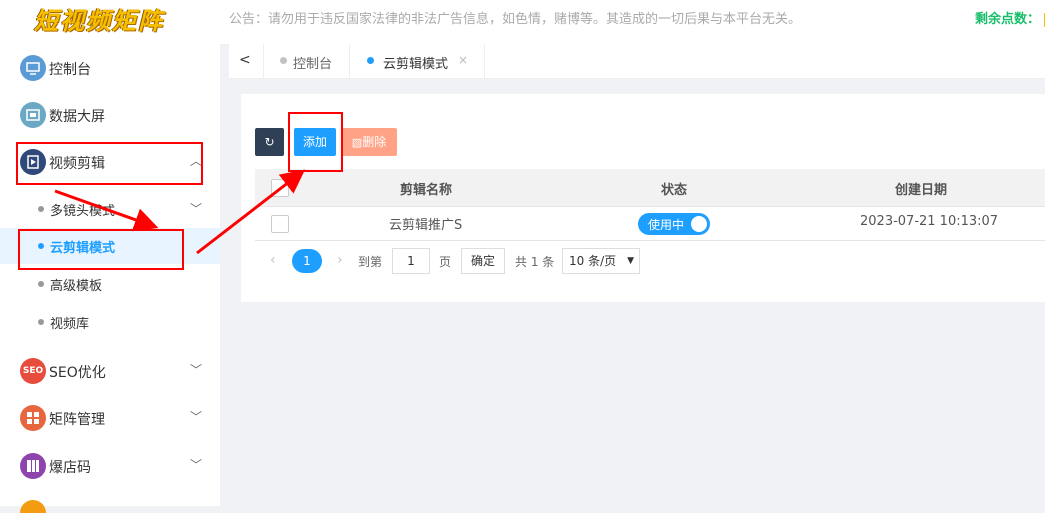 The image size is (1045, 513). Describe the element at coordinates (180, 212) in the screenshot. I see `annotation-arrows` at that location.